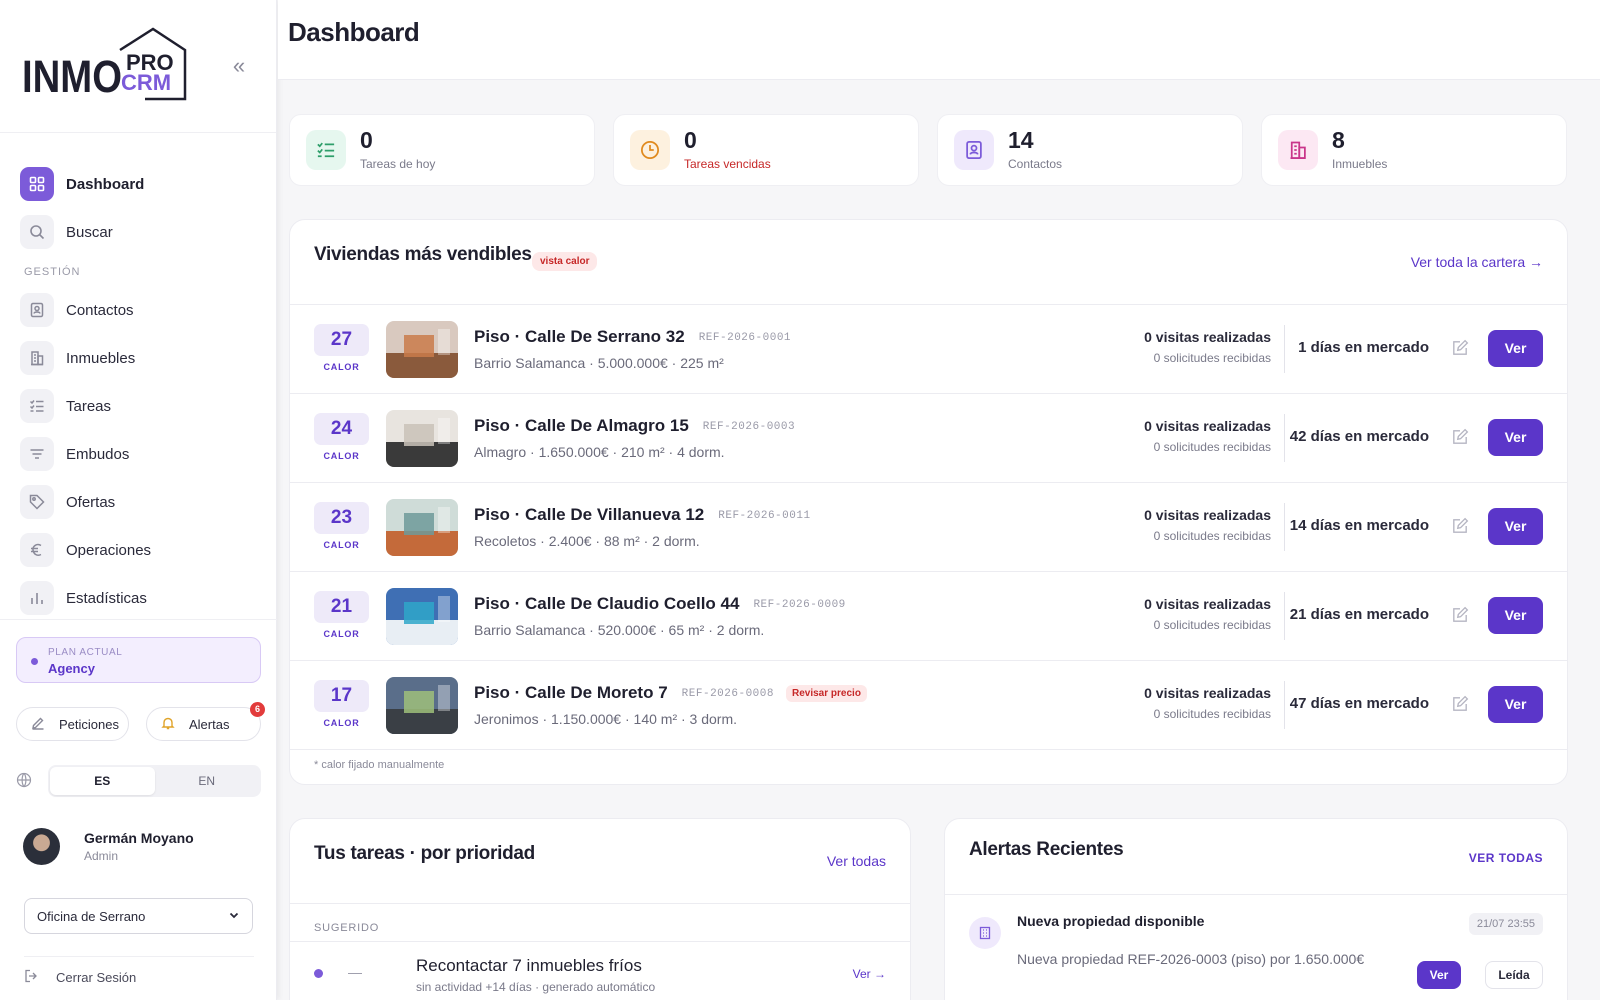  I want to click on heat-value: 27, so click(341, 340).